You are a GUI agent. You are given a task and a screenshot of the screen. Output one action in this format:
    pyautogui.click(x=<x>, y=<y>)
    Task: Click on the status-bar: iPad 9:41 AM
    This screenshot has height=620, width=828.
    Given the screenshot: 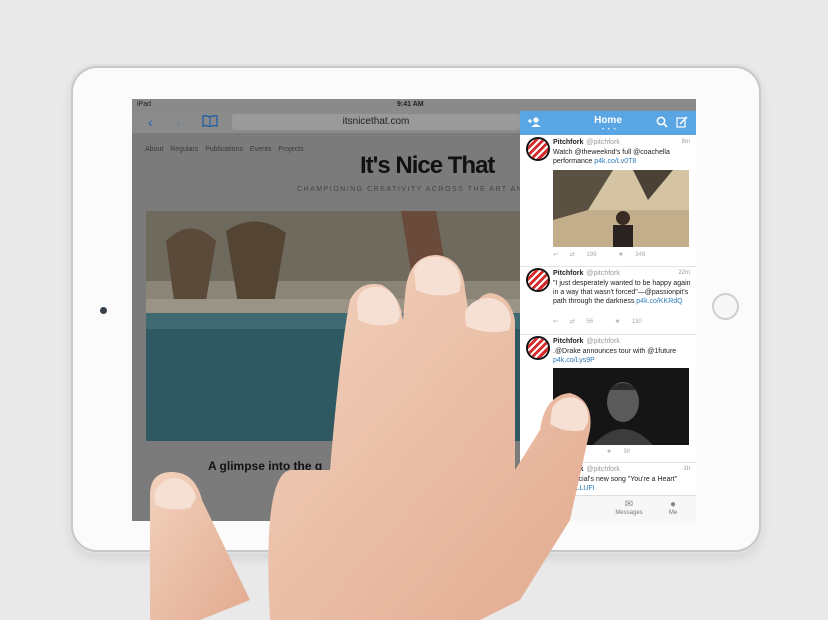 What is the action you would take?
    pyautogui.click(x=414, y=105)
    